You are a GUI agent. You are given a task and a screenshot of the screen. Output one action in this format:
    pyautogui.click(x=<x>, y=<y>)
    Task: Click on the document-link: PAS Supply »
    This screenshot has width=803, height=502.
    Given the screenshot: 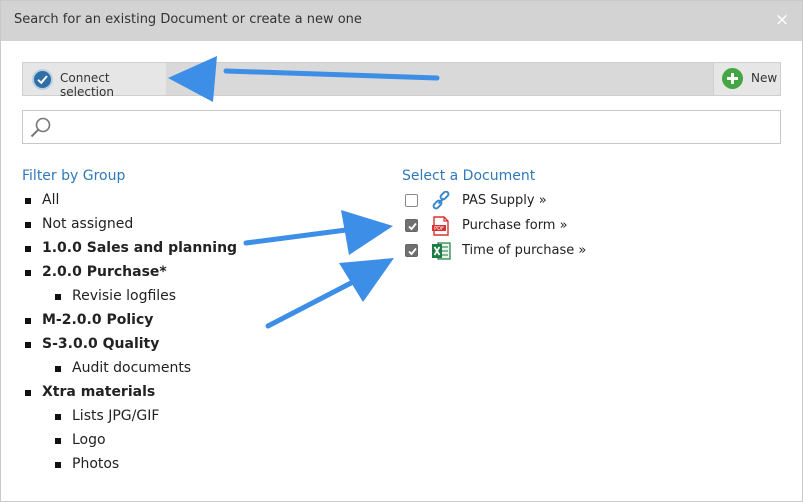 What is the action you would take?
    pyautogui.click(x=504, y=200)
    